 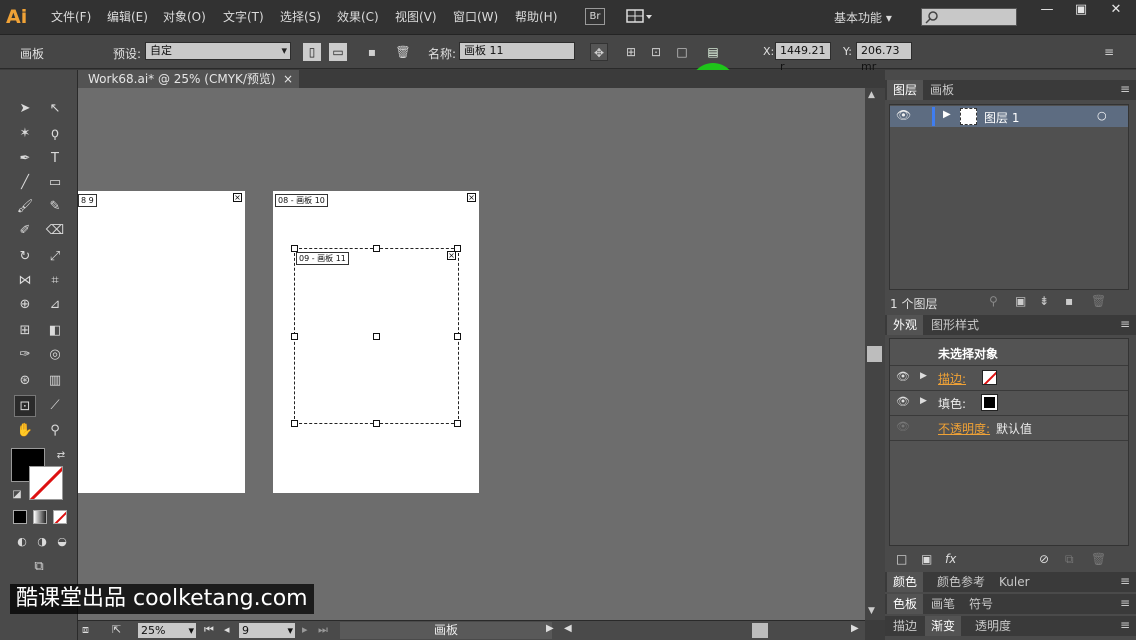 I want to click on close-button: ✕, so click(x=1116, y=10).